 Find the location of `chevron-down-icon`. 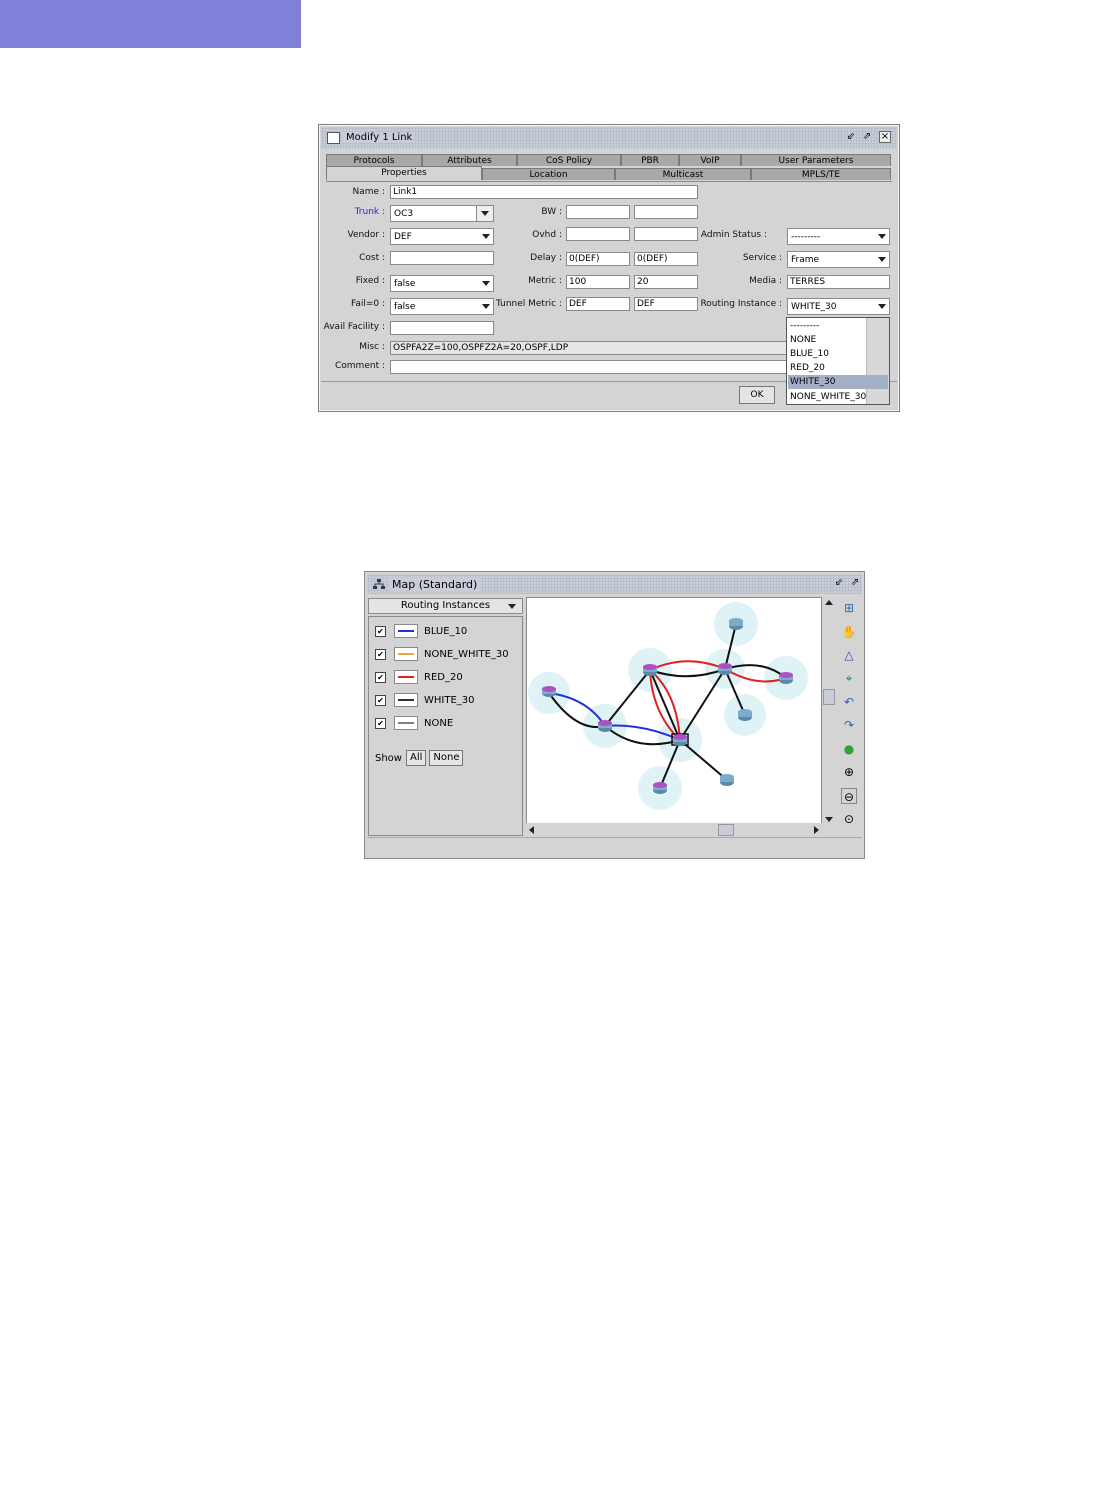

chevron-down-icon is located at coordinates (882, 236).